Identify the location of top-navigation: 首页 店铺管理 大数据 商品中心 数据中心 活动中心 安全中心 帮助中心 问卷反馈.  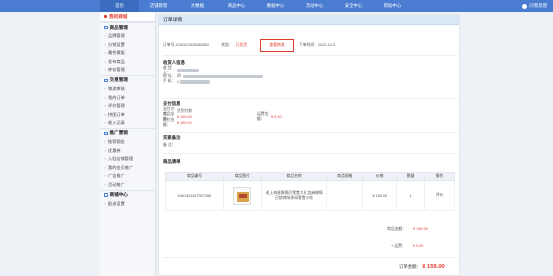
(276, 6).